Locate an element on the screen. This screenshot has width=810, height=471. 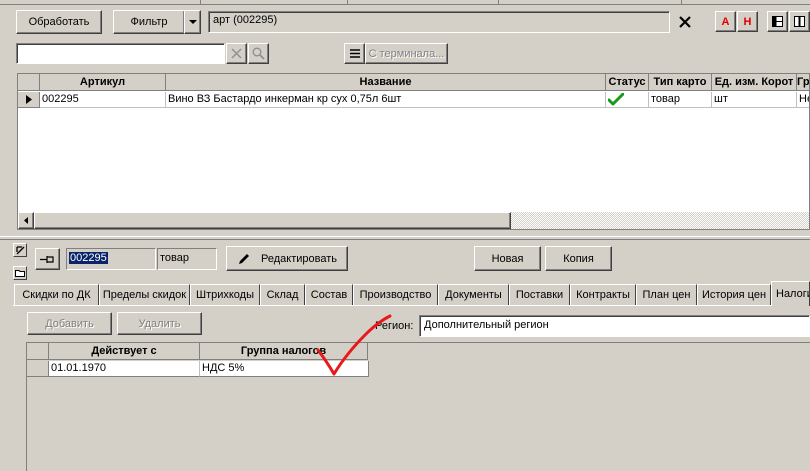
scroll-left-button is located at coordinates (26, 220).